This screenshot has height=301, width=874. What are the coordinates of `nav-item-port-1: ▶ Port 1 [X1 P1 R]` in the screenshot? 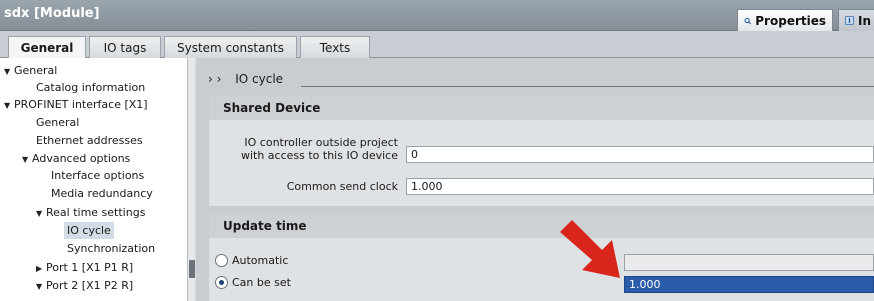 It's located at (84, 267).